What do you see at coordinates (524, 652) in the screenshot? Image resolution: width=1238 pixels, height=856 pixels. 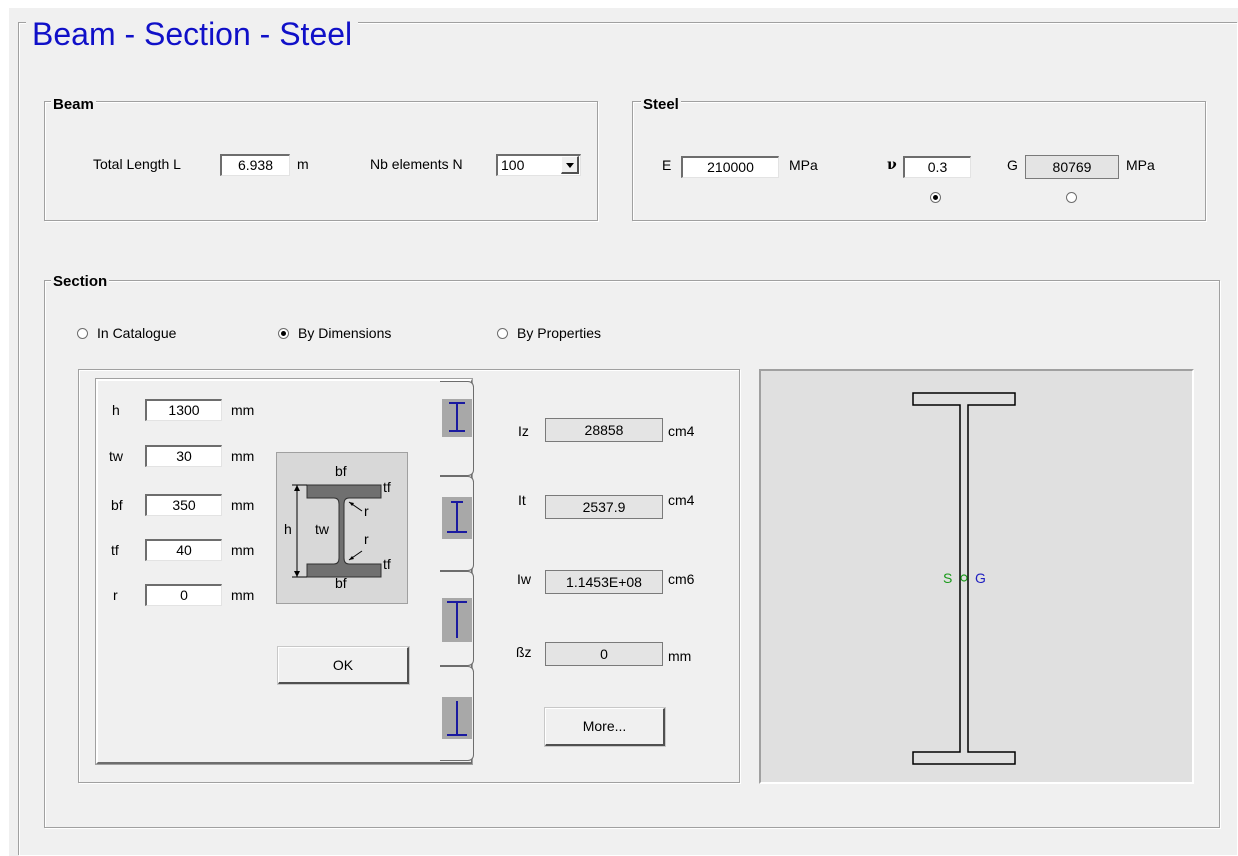 I see `prop-label-bz: ßz` at bounding box center [524, 652].